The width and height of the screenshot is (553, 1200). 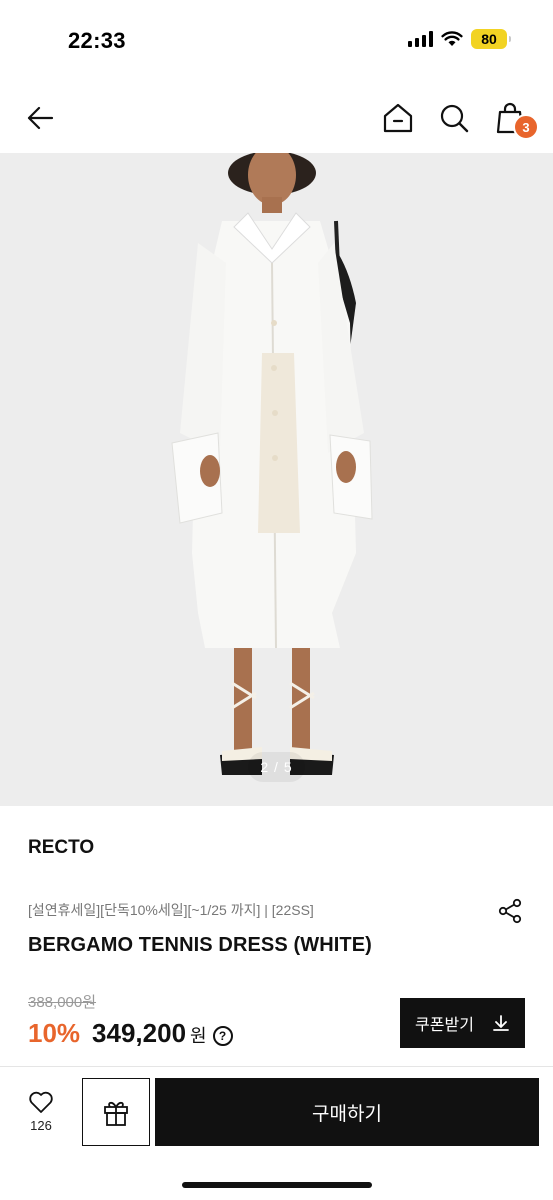 I want to click on search-icon, so click(x=454, y=118).